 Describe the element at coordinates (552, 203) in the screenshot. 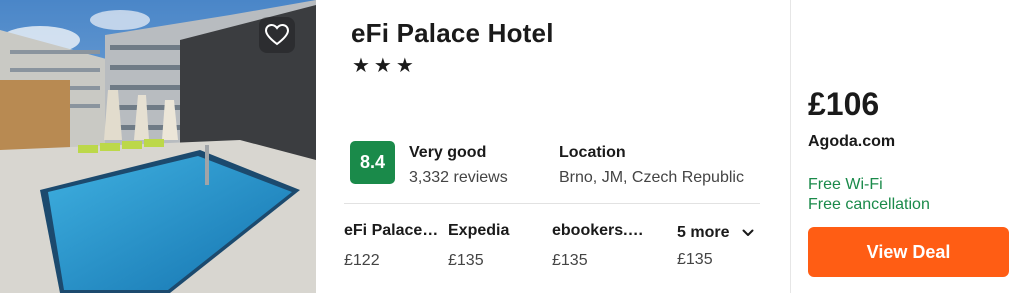

I see `divider` at that location.